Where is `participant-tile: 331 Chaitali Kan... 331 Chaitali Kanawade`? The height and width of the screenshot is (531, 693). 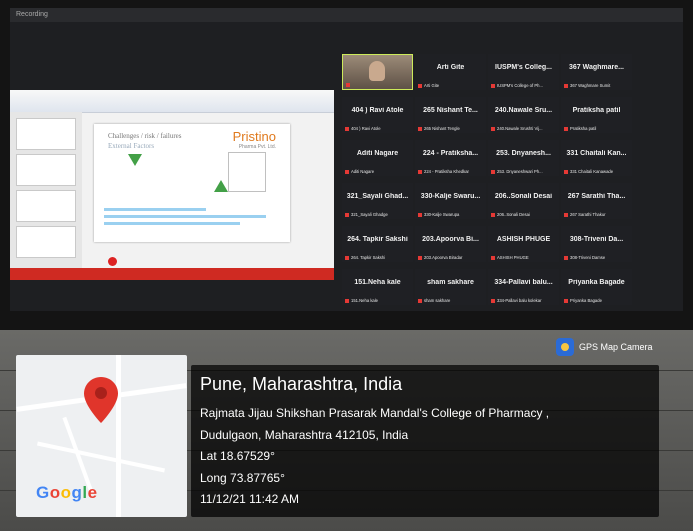 participant-tile: 331 Chaitali Kan... 331 Chaitali Kanawade is located at coordinates (596, 158).